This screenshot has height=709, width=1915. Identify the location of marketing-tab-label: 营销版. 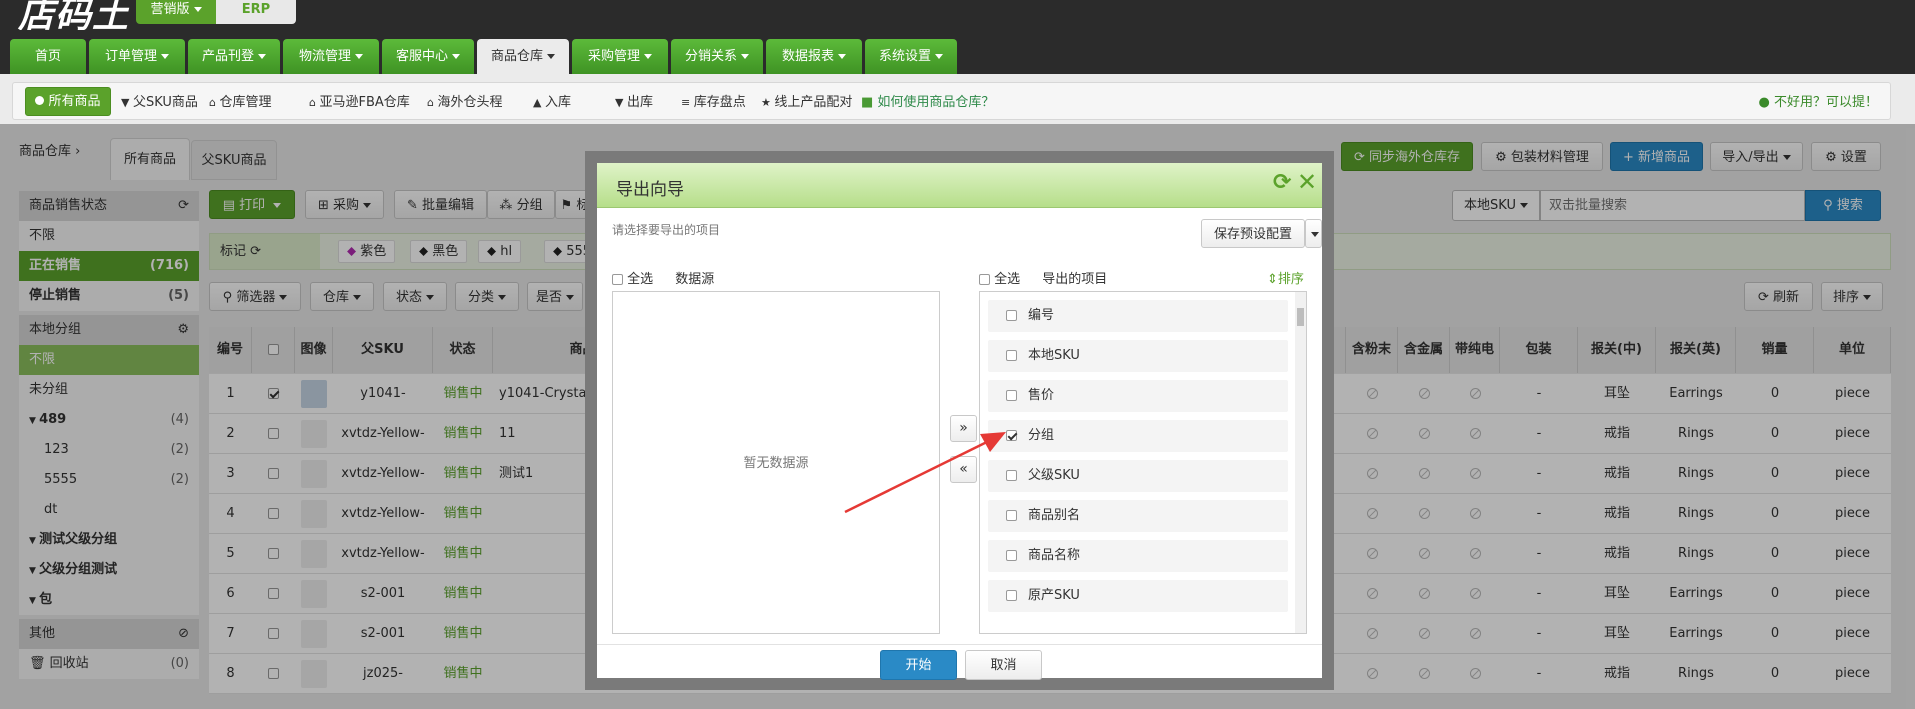
(170, 9).